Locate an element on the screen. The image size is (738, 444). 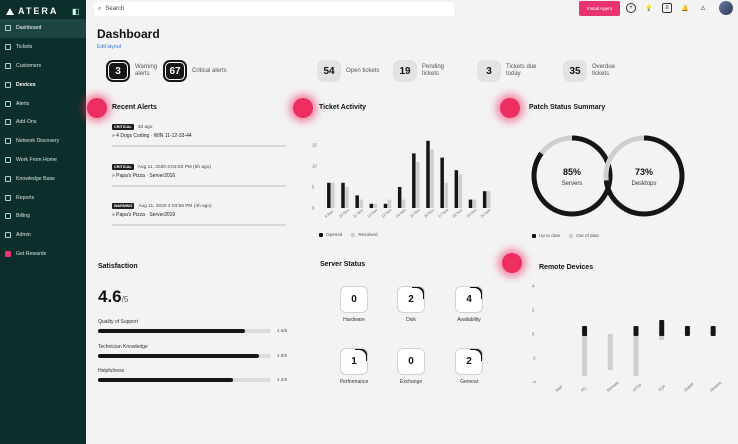
remote-xtick: HTTP is located at coordinates (636, 387).